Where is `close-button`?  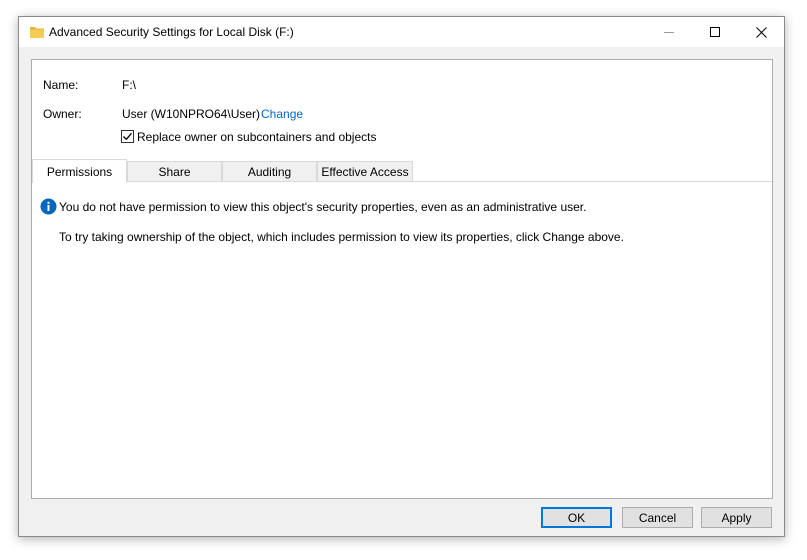
close-button is located at coordinates (761, 32).